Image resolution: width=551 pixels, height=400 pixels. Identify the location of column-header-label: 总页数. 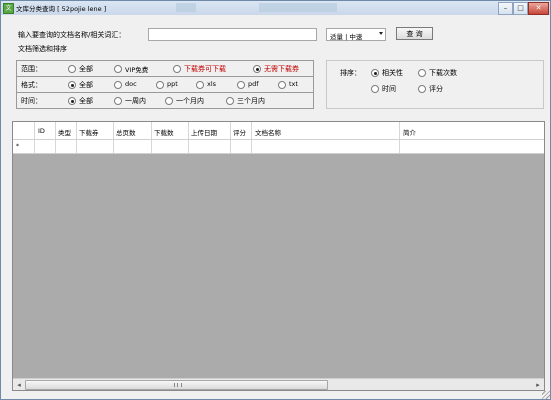
(126, 133).